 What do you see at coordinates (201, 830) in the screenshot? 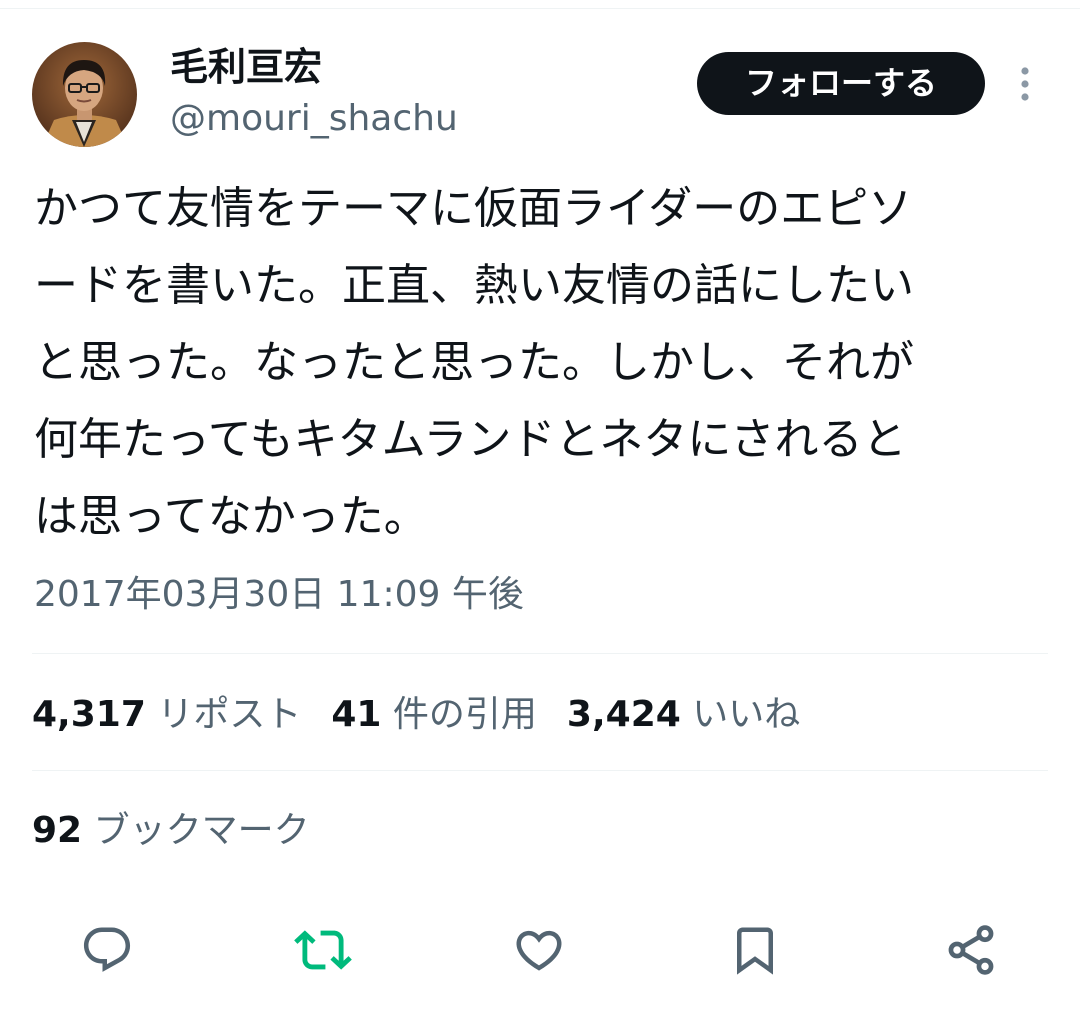
I see `bookmark-label: ブックマーク` at bounding box center [201, 830].